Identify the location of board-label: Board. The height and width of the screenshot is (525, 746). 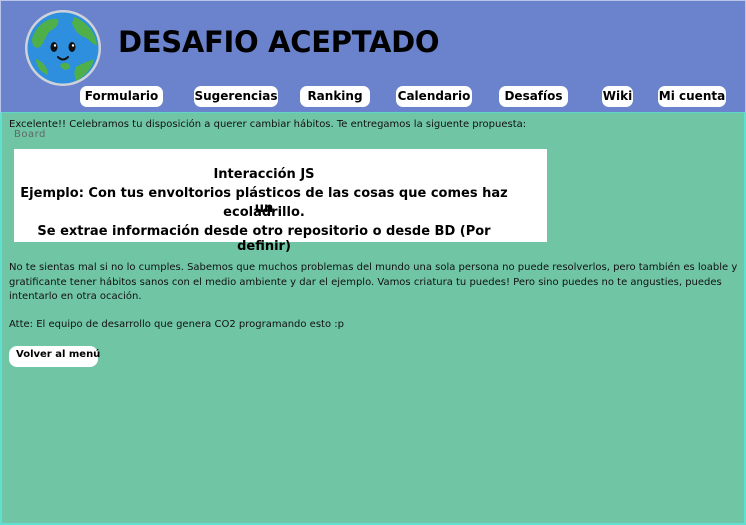
(30, 134).